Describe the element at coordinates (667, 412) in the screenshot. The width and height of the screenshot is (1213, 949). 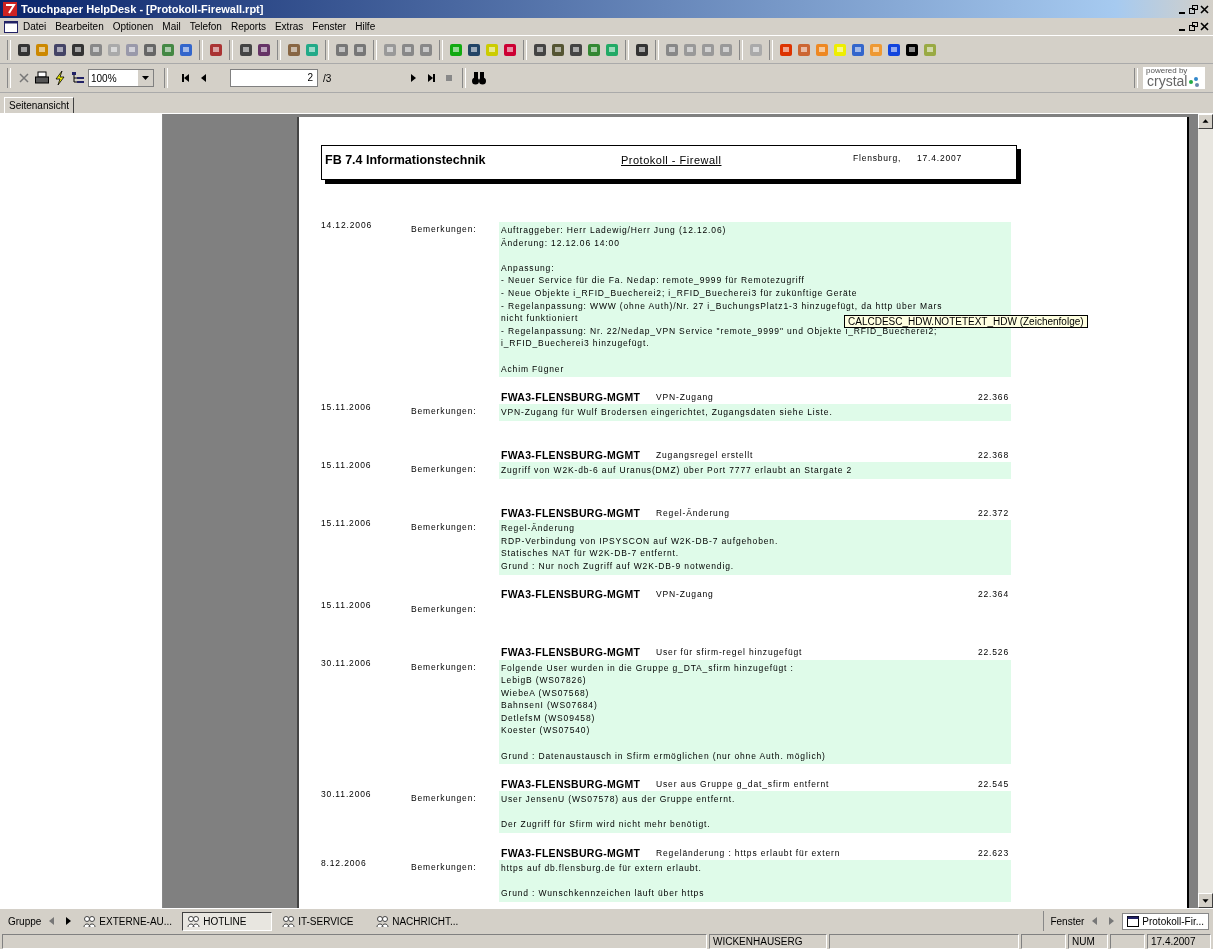
I see `remarks-line: VPN-Zugang für Wulf Brodersen eingerichtet, Zugangsdaten siehe Liste.` at that location.